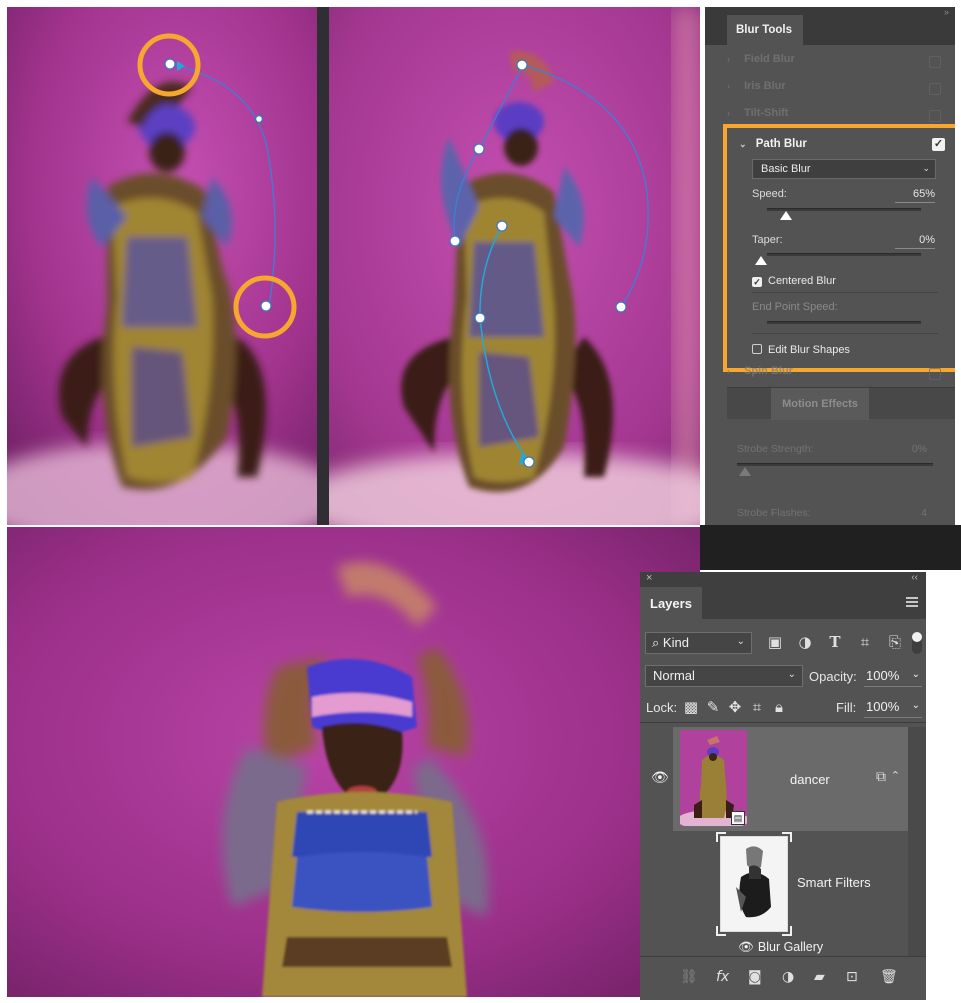  What do you see at coordinates (830, 26) in the screenshot?
I see `blur-tools-tabbar: Blur Tools »` at bounding box center [830, 26].